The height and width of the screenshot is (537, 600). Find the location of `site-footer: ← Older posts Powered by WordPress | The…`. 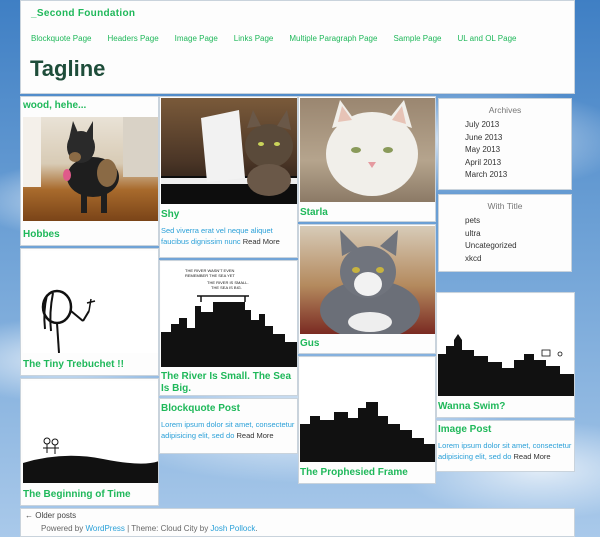

site-footer: ← Older posts Powered by WordPress | The… is located at coordinates (297, 522).